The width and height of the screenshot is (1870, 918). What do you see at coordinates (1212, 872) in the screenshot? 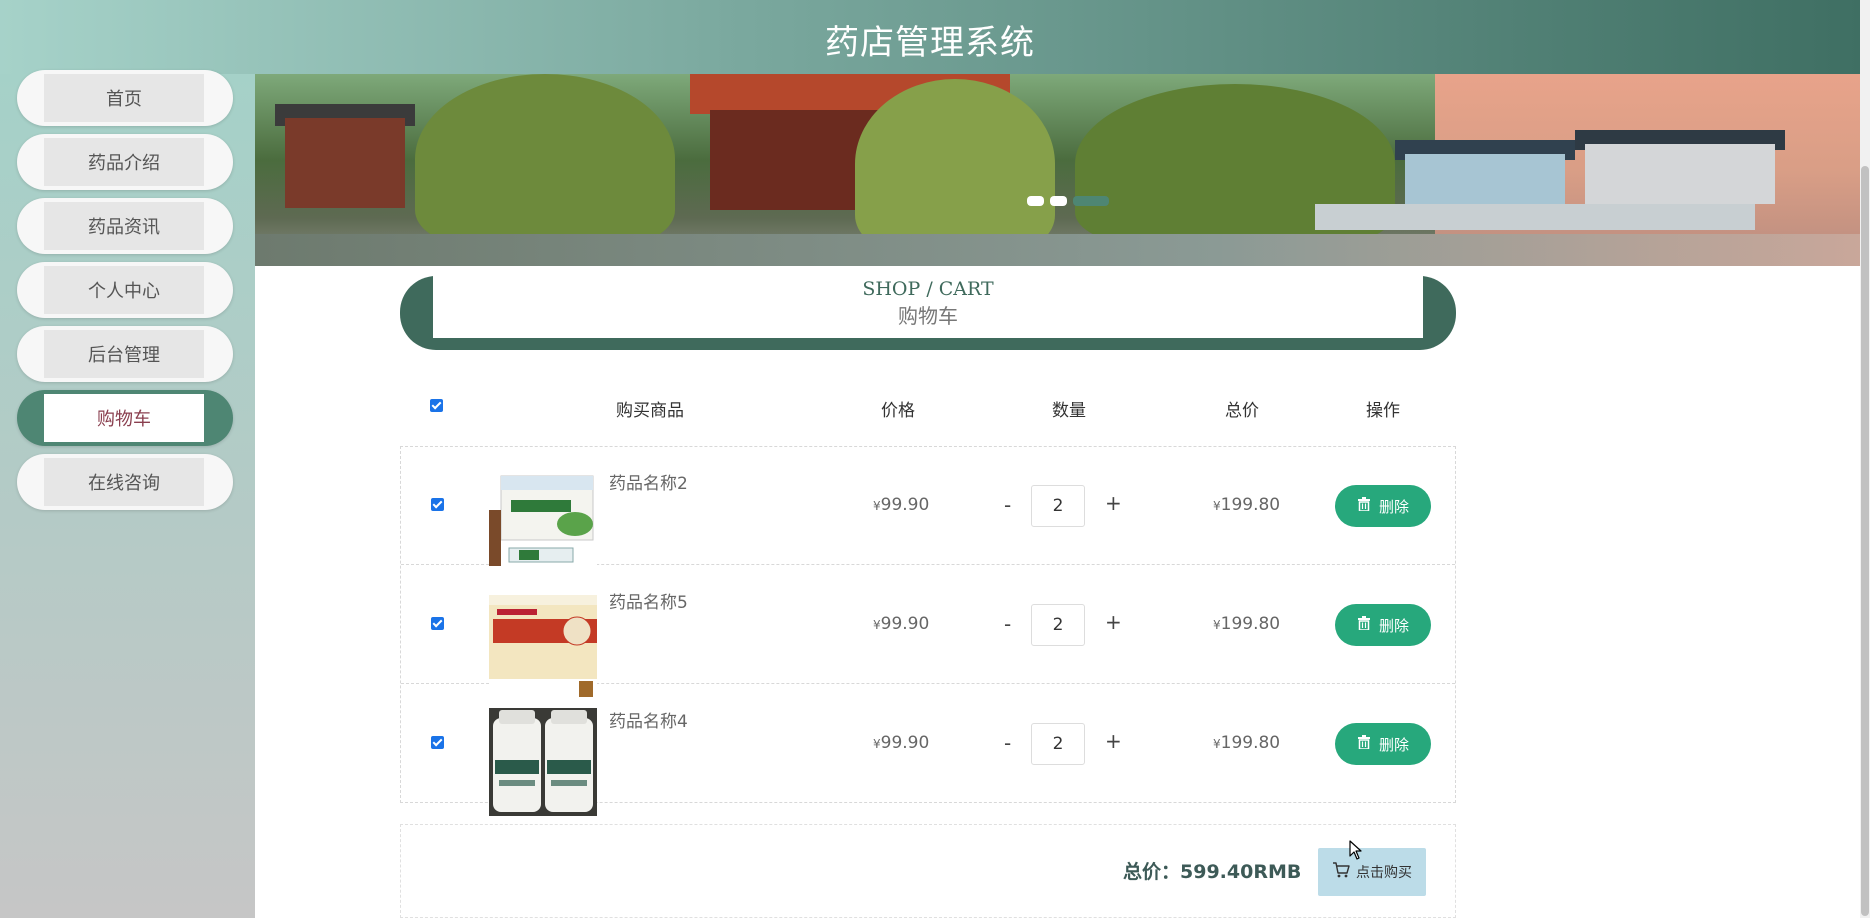
I see `grand-total: 总价：599.40RMB` at bounding box center [1212, 872].